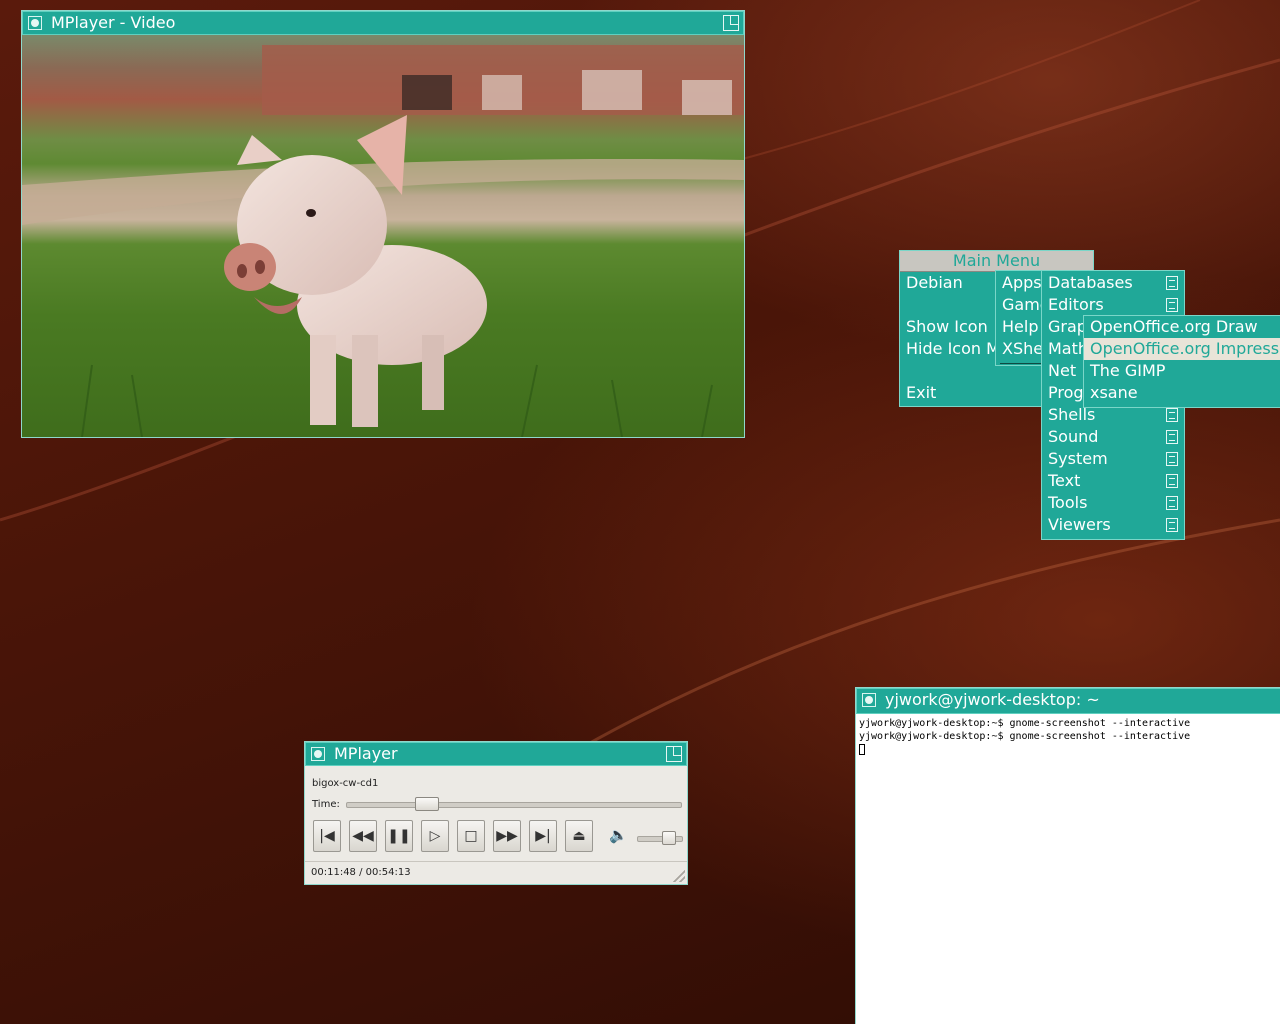 Image resolution: width=1280 pixels, height=1024 pixels. I want to click on seek-slider-thumb, so click(427, 804).